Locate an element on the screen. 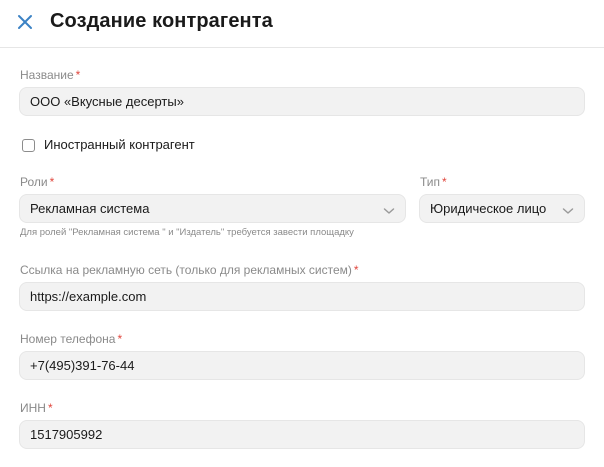 The width and height of the screenshot is (604, 467). type-select-value: Юридическое лицо is located at coordinates (488, 208).